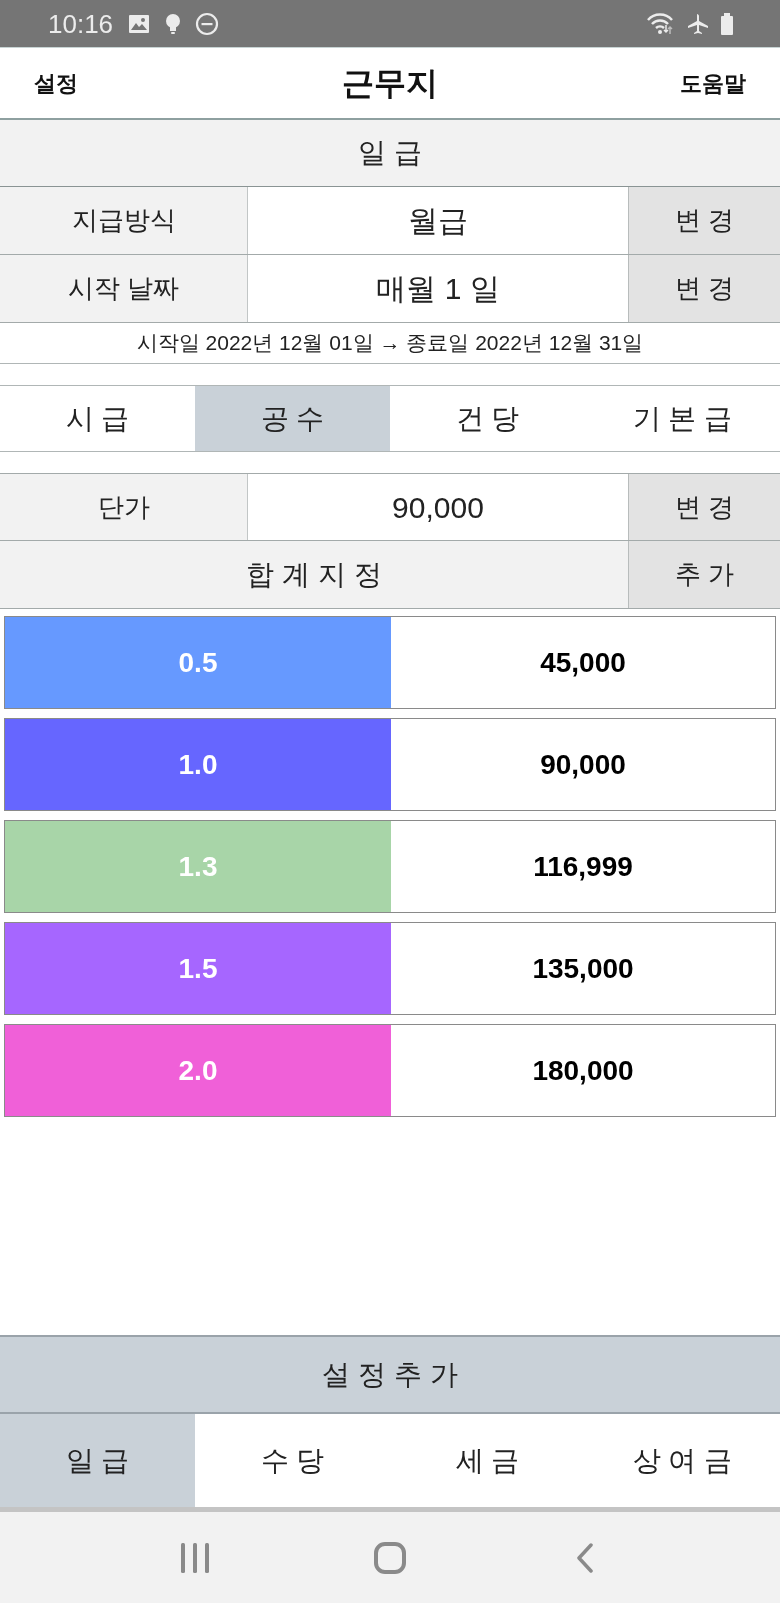  Describe the element at coordinates (390, 343) in the screenshot. I see `period-text: 시작일 2022년 12월 01일 → 종료일 2022년 12월 31일` at that location.